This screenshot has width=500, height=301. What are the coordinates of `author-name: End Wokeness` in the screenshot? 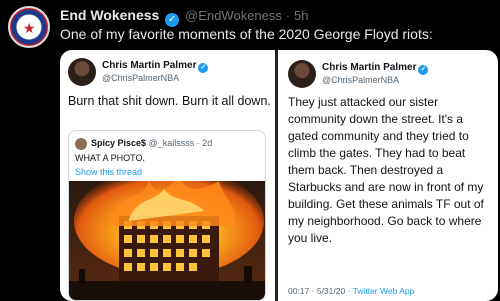 It's located at (109, 15).